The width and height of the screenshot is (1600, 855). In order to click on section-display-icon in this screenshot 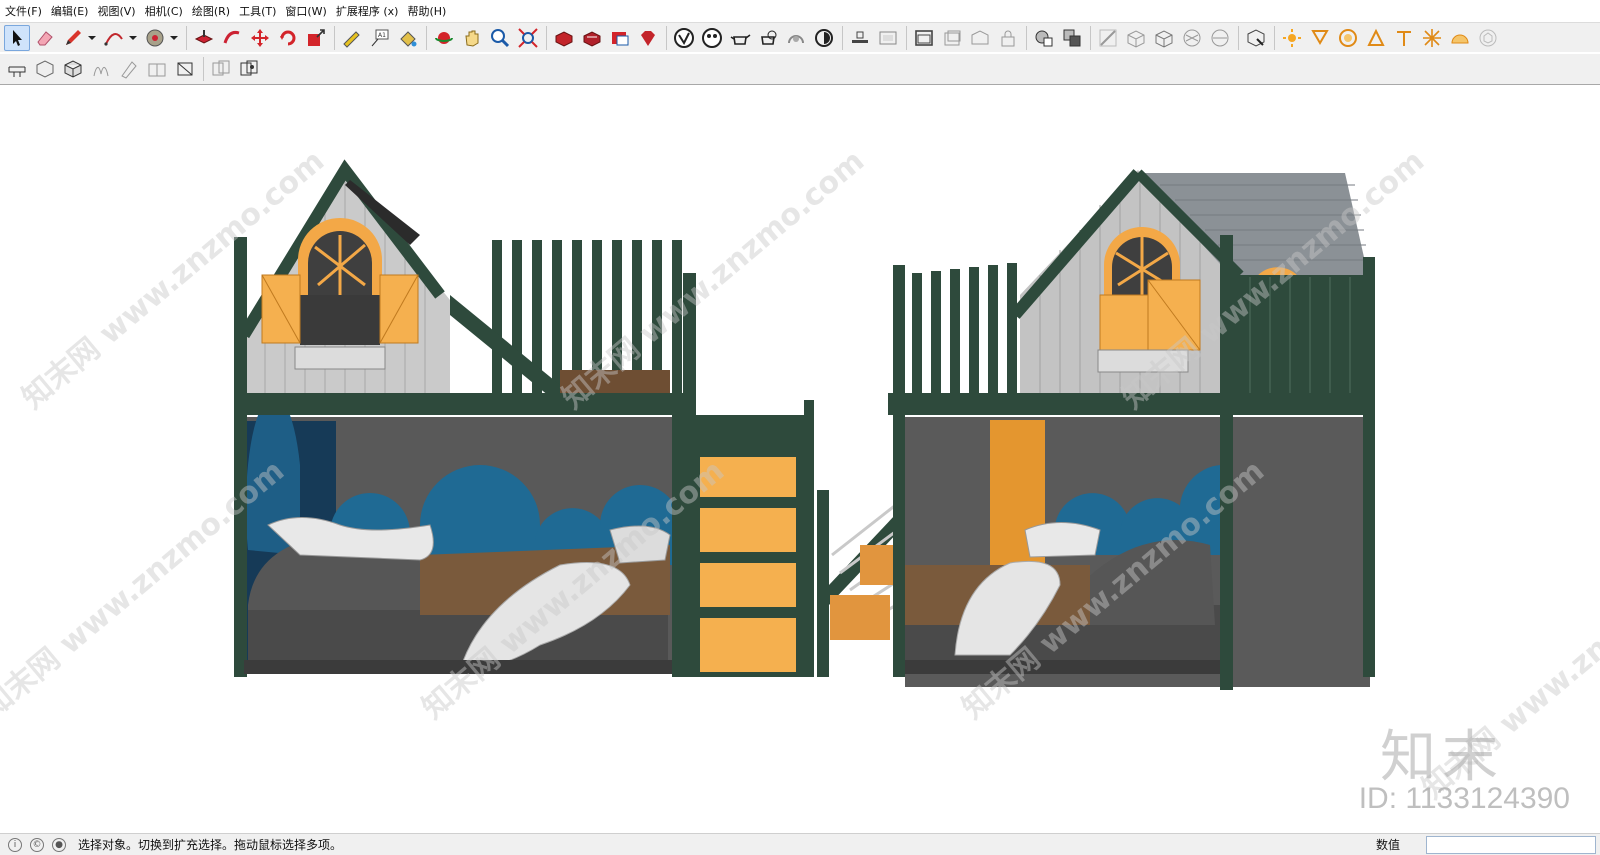, I will do `click(888, 38)`.